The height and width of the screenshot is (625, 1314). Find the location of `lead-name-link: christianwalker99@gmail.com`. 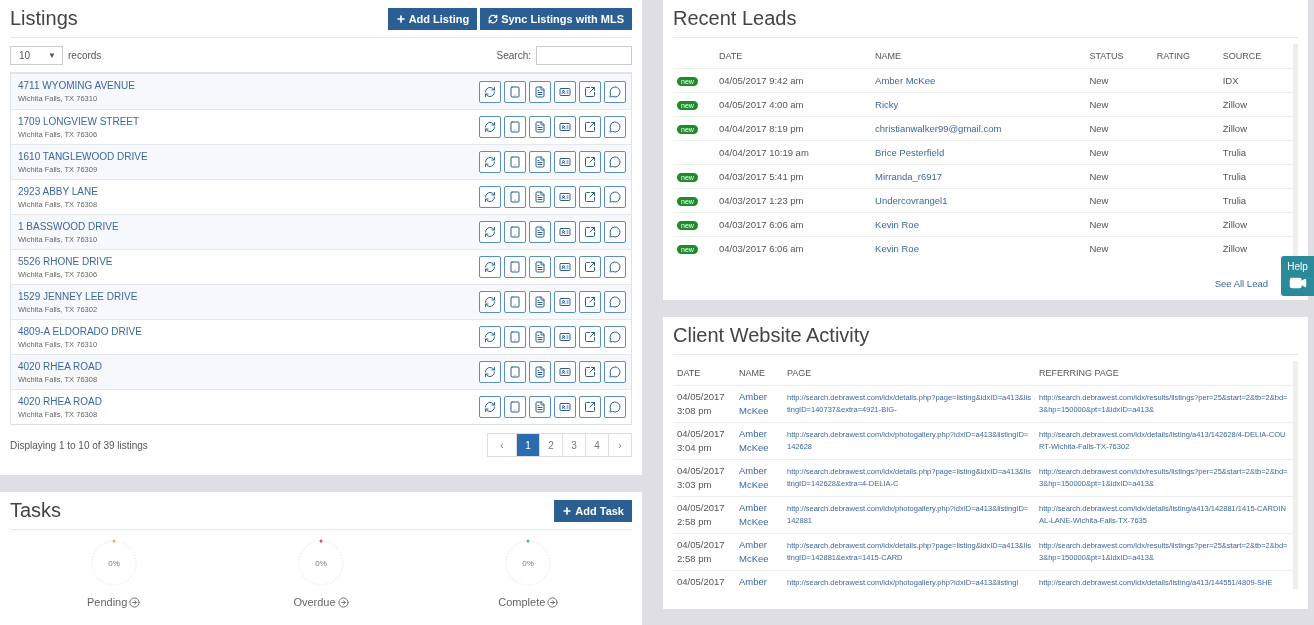

lead-name-link: christianwalker99@gmail.com is located at coordinates (978, 128).